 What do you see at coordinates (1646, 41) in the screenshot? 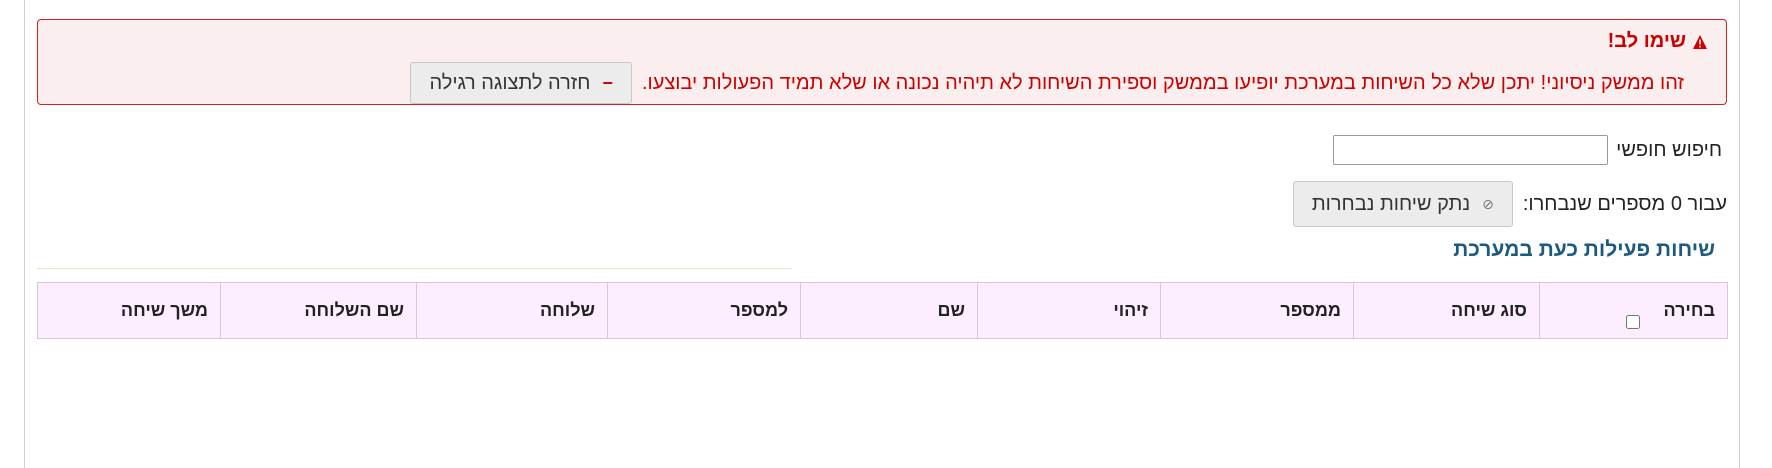
I see `alert-title-text: שימו לב!` at bounding box center [1646, 41].